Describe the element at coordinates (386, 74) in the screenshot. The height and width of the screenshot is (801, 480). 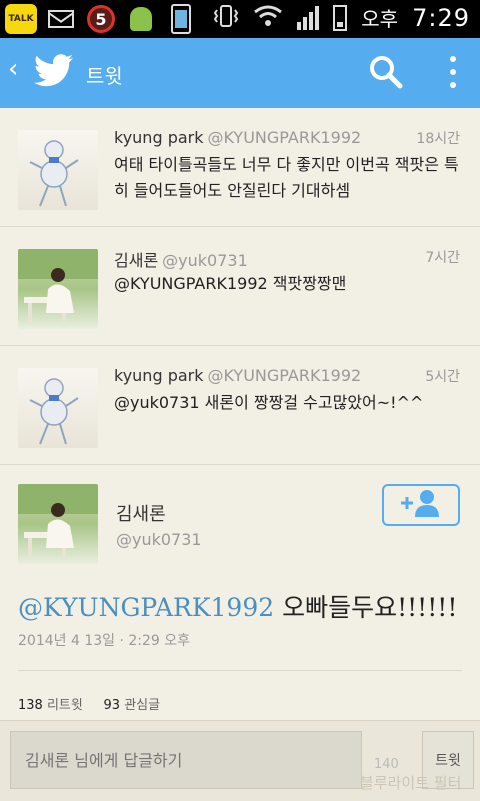
I see `search-icon` at that location.